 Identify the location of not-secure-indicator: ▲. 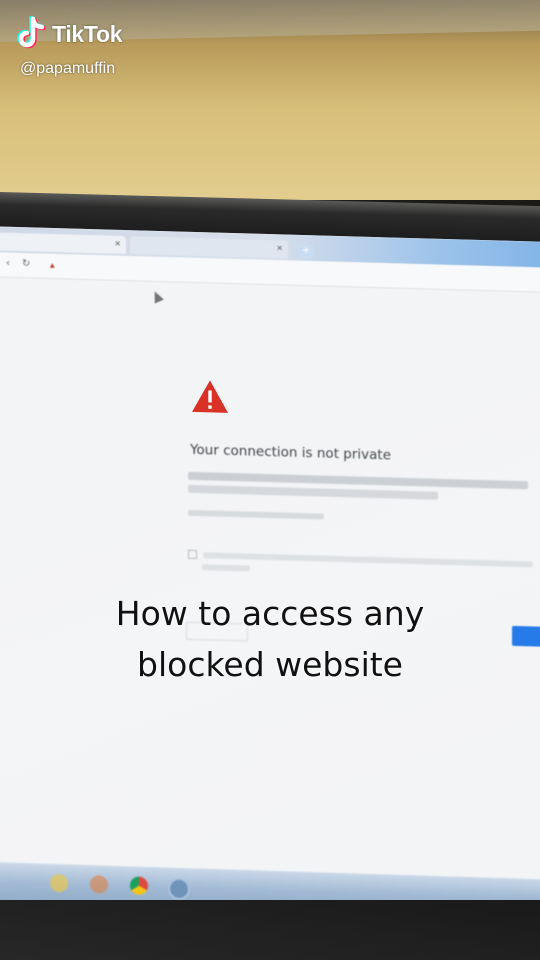
(52, 265).